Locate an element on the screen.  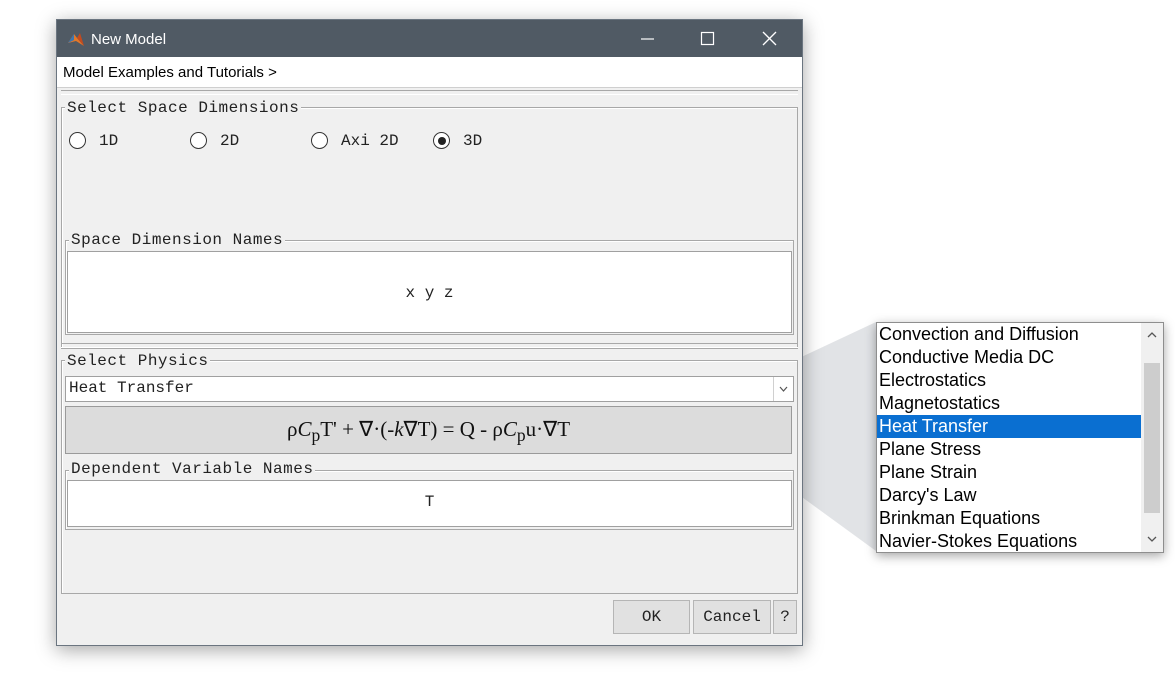
maximize-button is located at coordinates (708, 38).